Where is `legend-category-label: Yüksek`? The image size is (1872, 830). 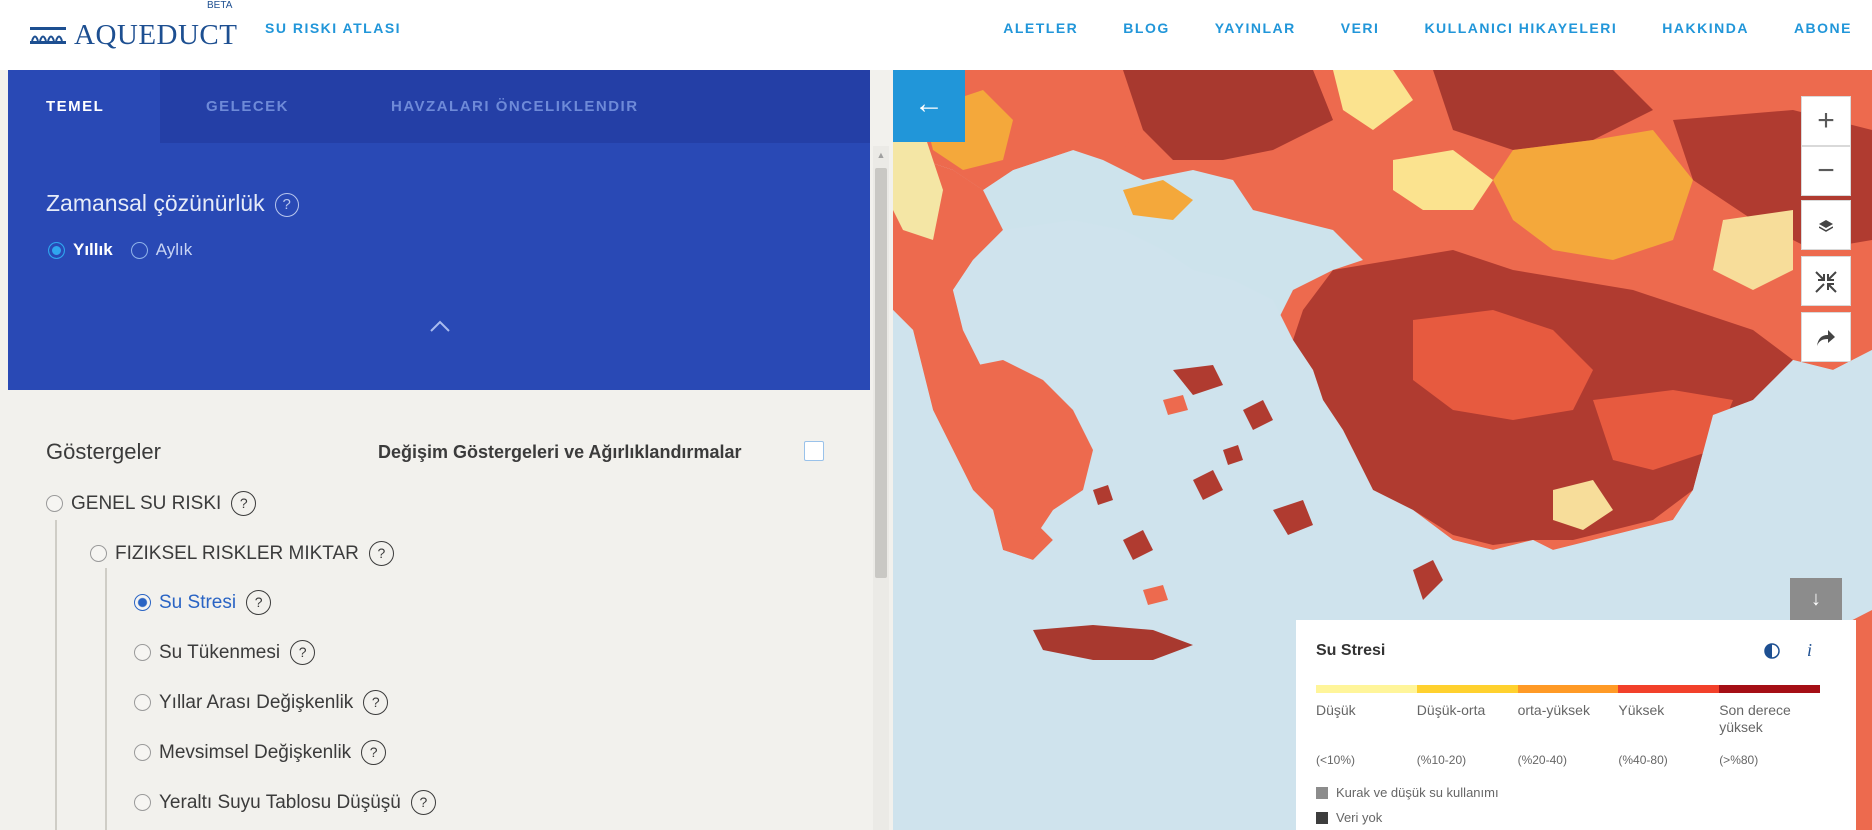 legend-category-label: Yüksek is located at coordinates (1641, 710).